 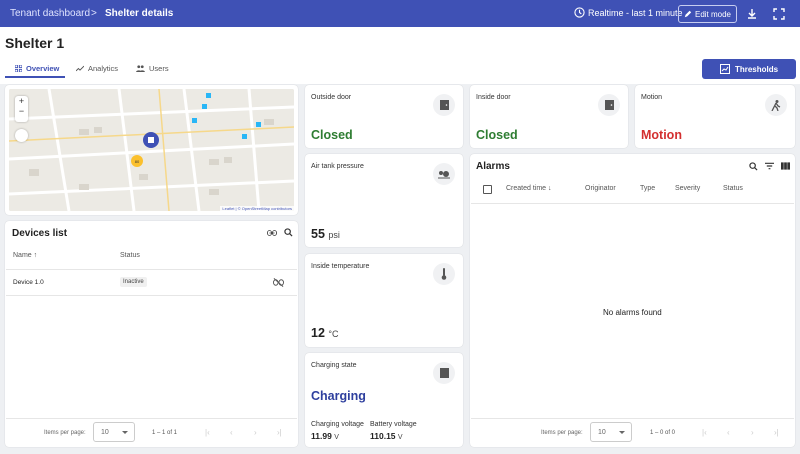 I want to click on outside-door-value: Closed, so click(x=332, y=135).